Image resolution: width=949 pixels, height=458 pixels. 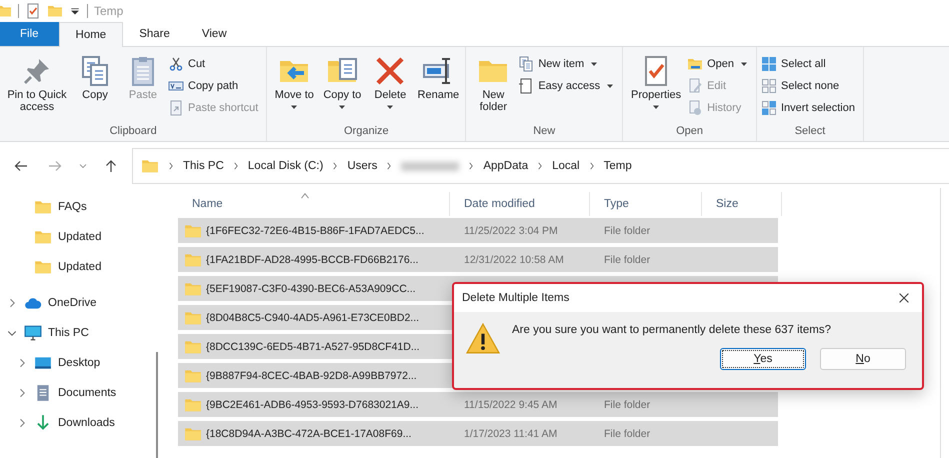 I want to click on group-label: New, so click(x=544, y=132).